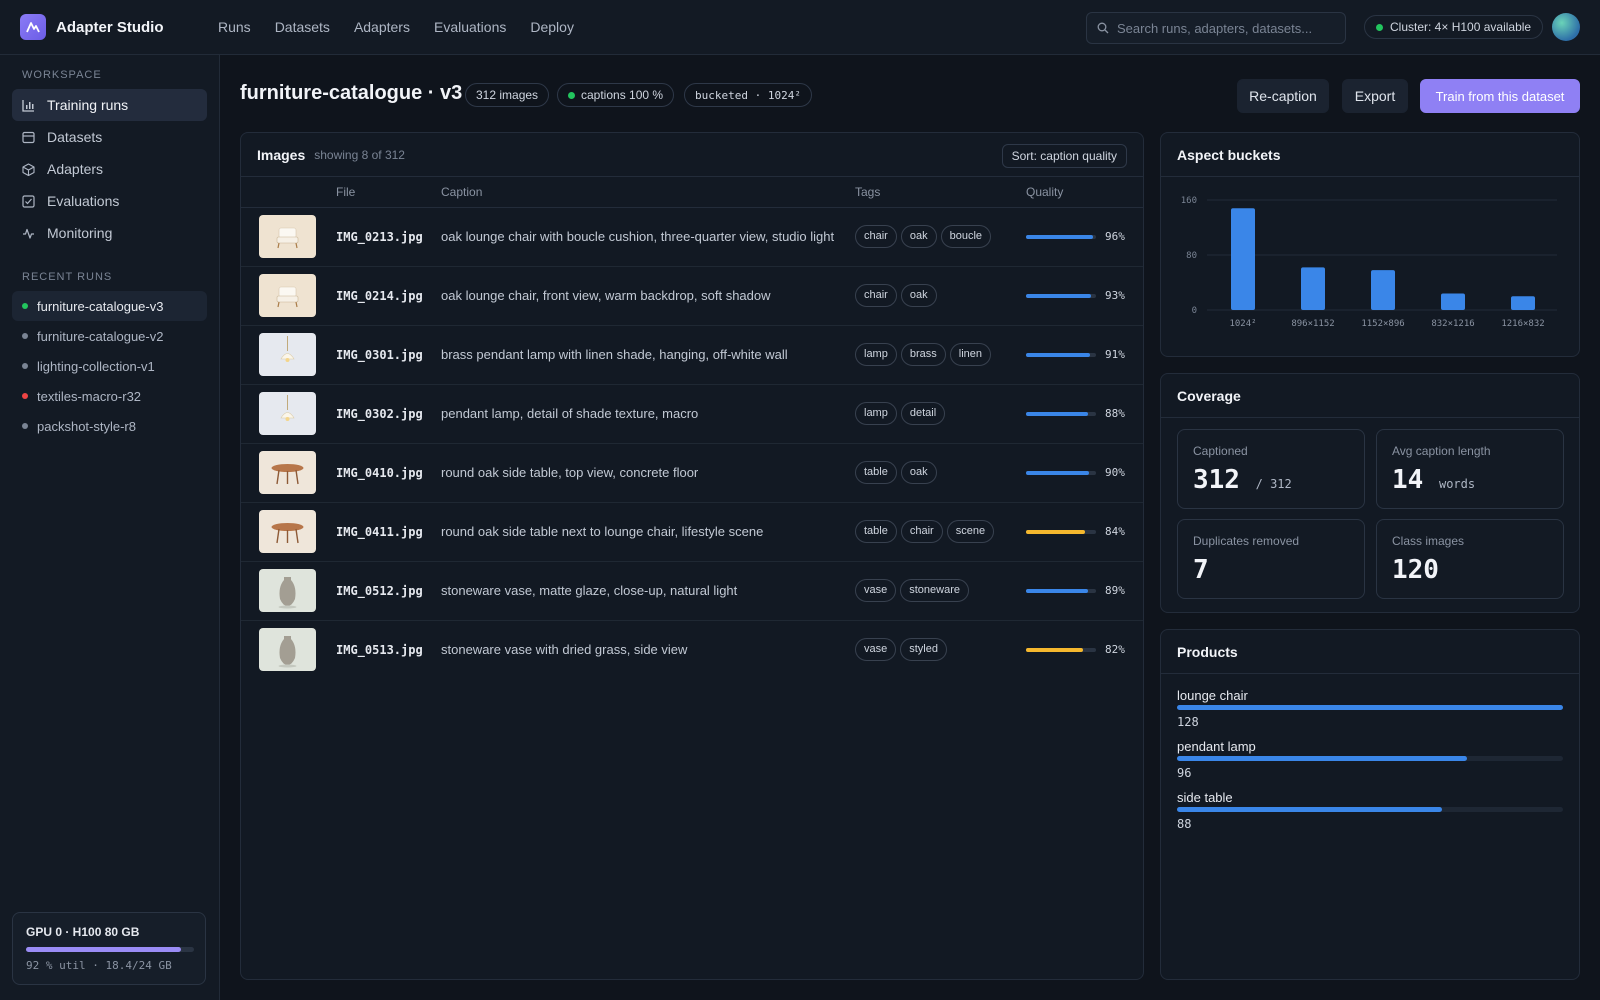 The image size is (1600, 1000). Describe the element at coordinates (388, 591) in the screenshot. I see `file-name: IMG_0512.jpg` at that location.